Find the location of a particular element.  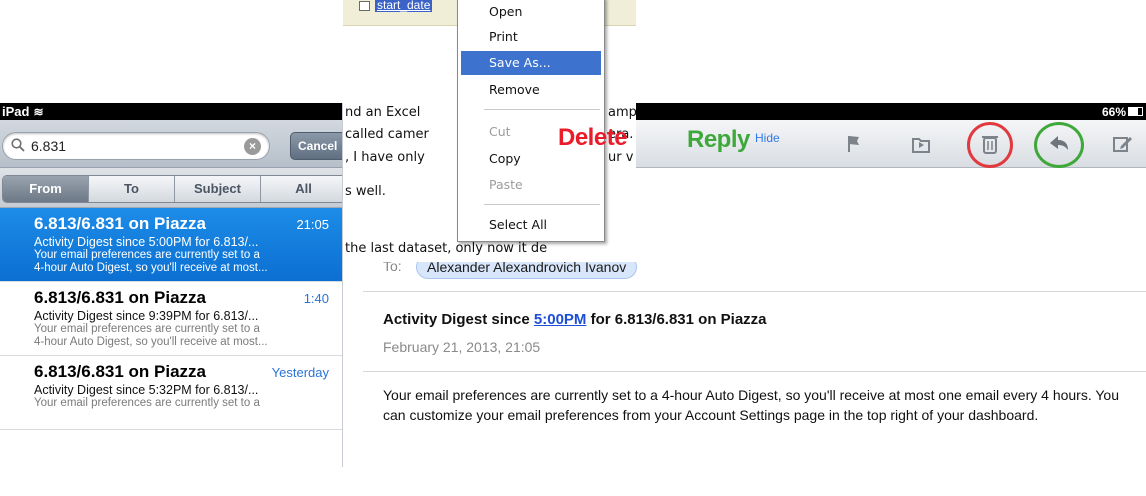

menu-item-open: Open is located at coordinates (531, 12).